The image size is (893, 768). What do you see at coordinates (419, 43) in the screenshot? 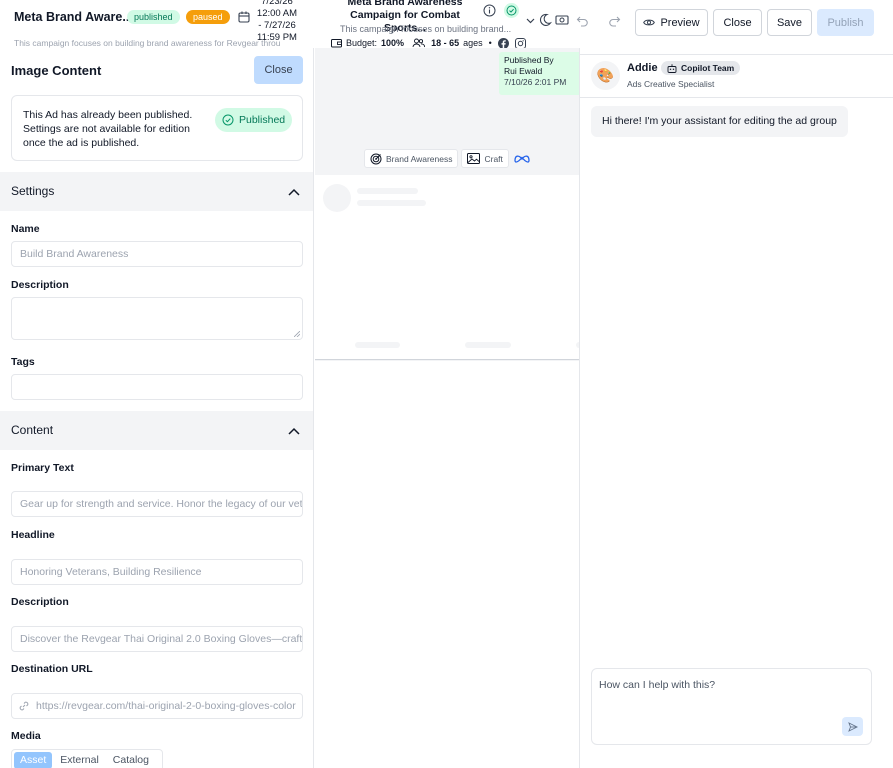
I see `users-icon` at bounding box center [419, 43].